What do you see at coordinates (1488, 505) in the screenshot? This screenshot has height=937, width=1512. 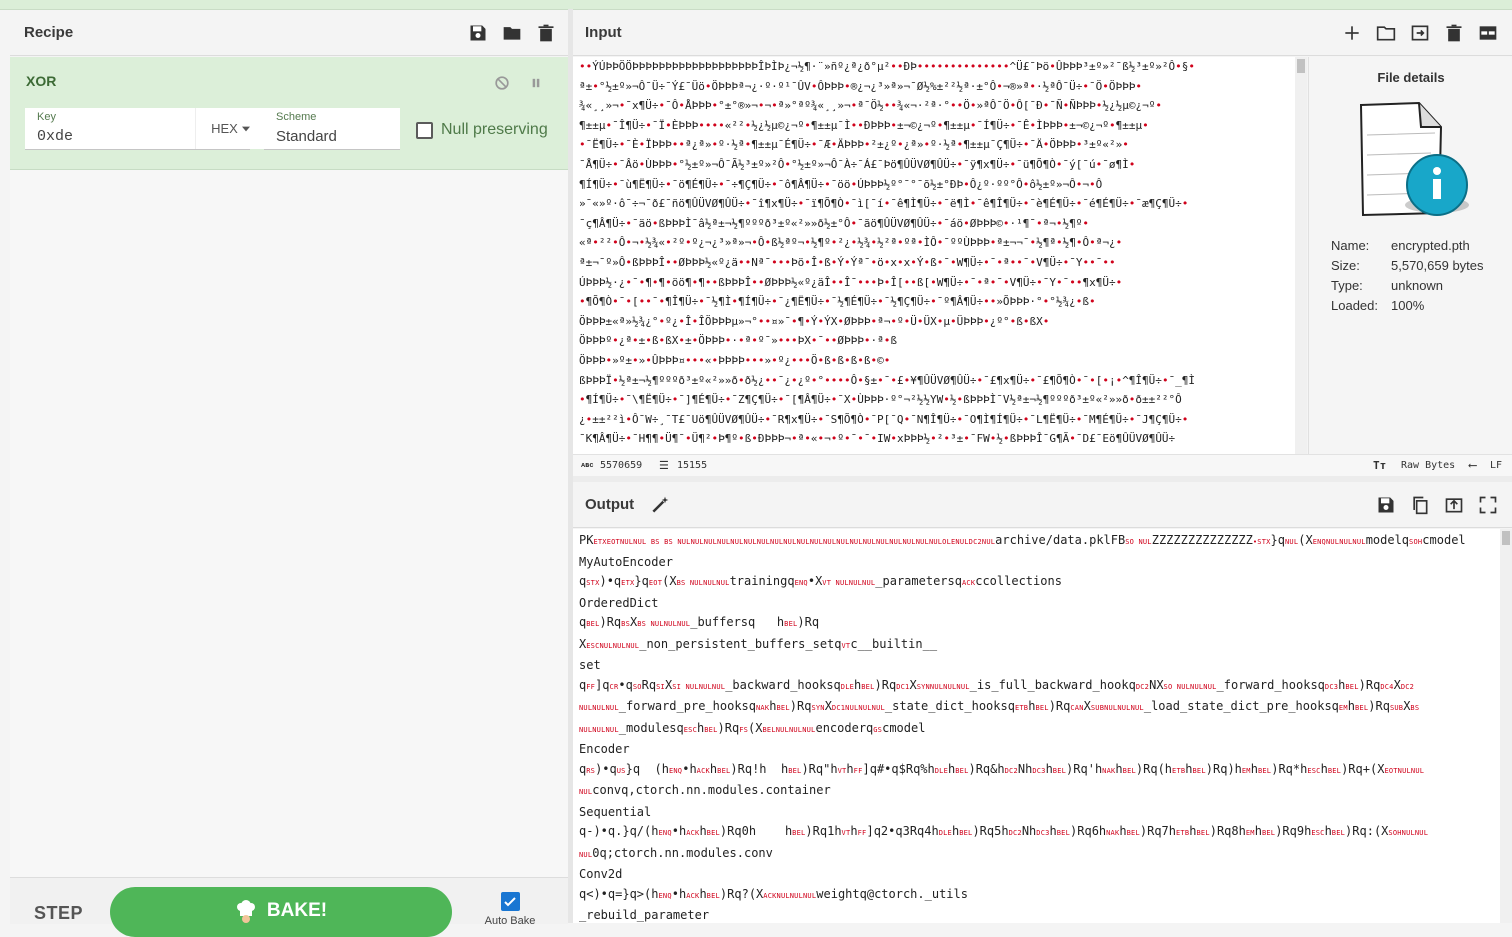 I see `maximise-output-icon` at bounding box center [1488, 505].